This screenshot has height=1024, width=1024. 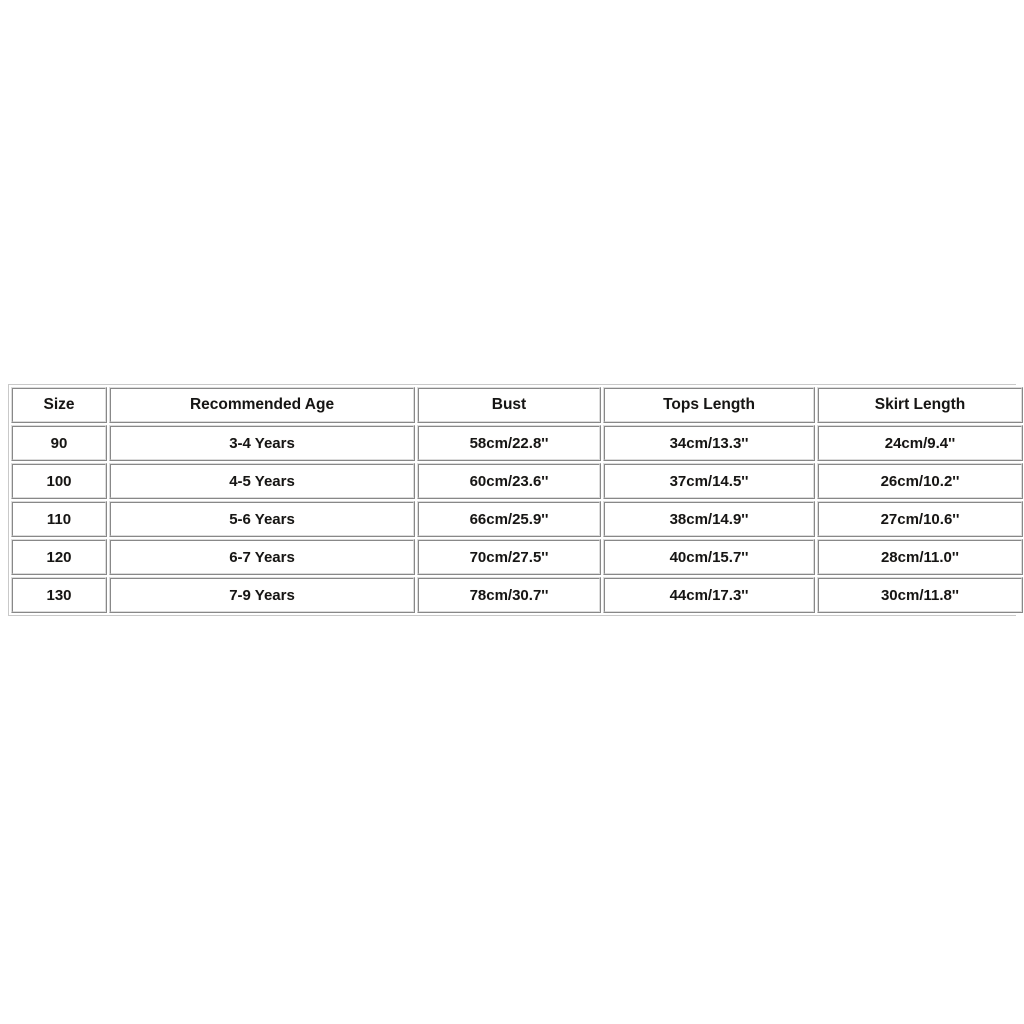 I want to click on cell-tops: 38cm/14.9'', so click(x=709, y=519).